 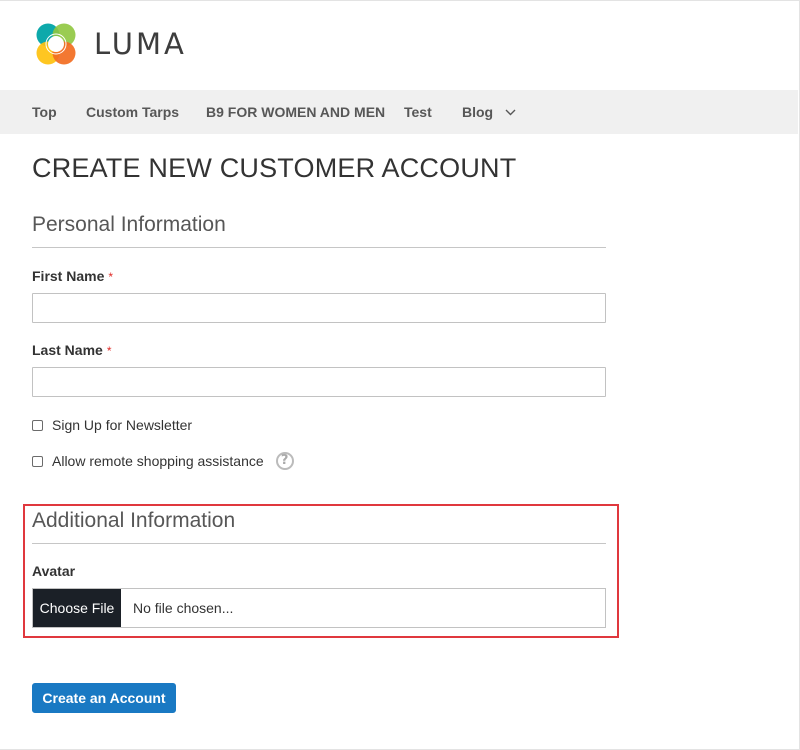 I want to click on nav-item-label: B9 FOR WOMEN AND MEN, so click(x=296, y=112).